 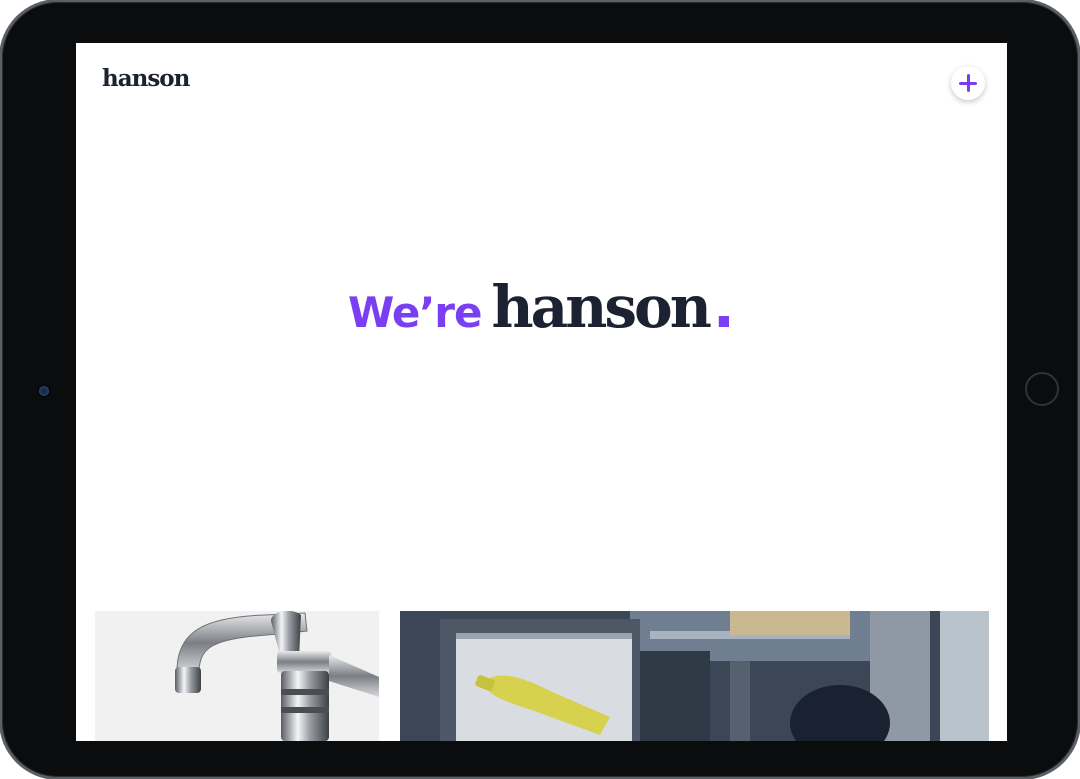 I want to click on hero-brand-text: hanson, so click(x=601, y=307).